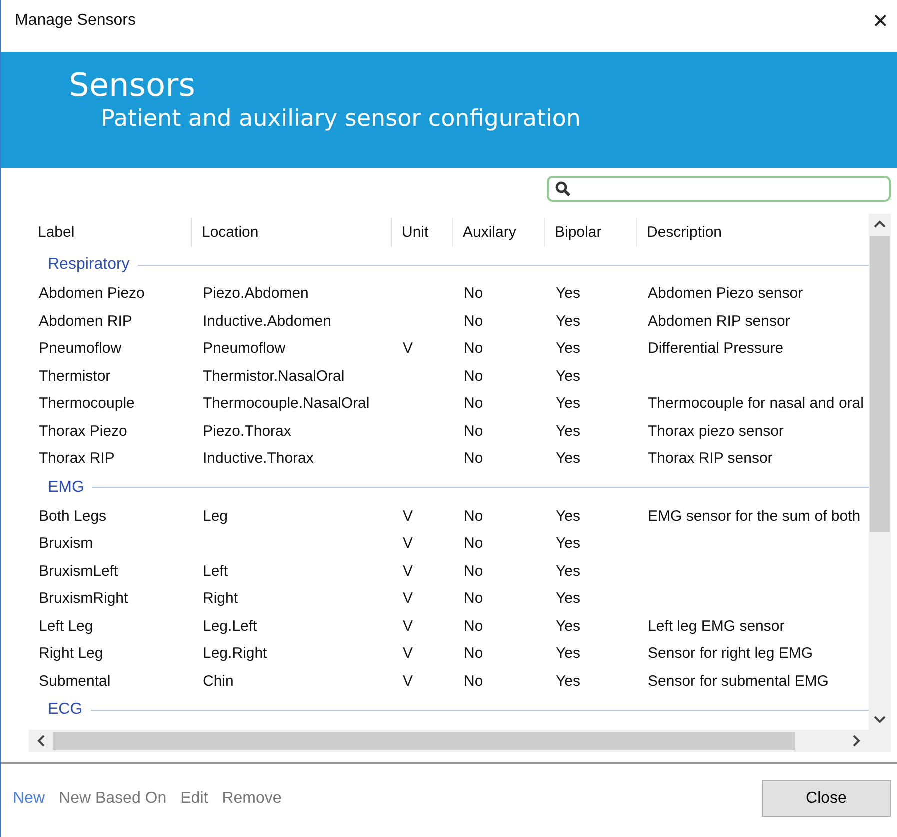  I want to click on table-cell-text: Bruxism, so click(66, 543).